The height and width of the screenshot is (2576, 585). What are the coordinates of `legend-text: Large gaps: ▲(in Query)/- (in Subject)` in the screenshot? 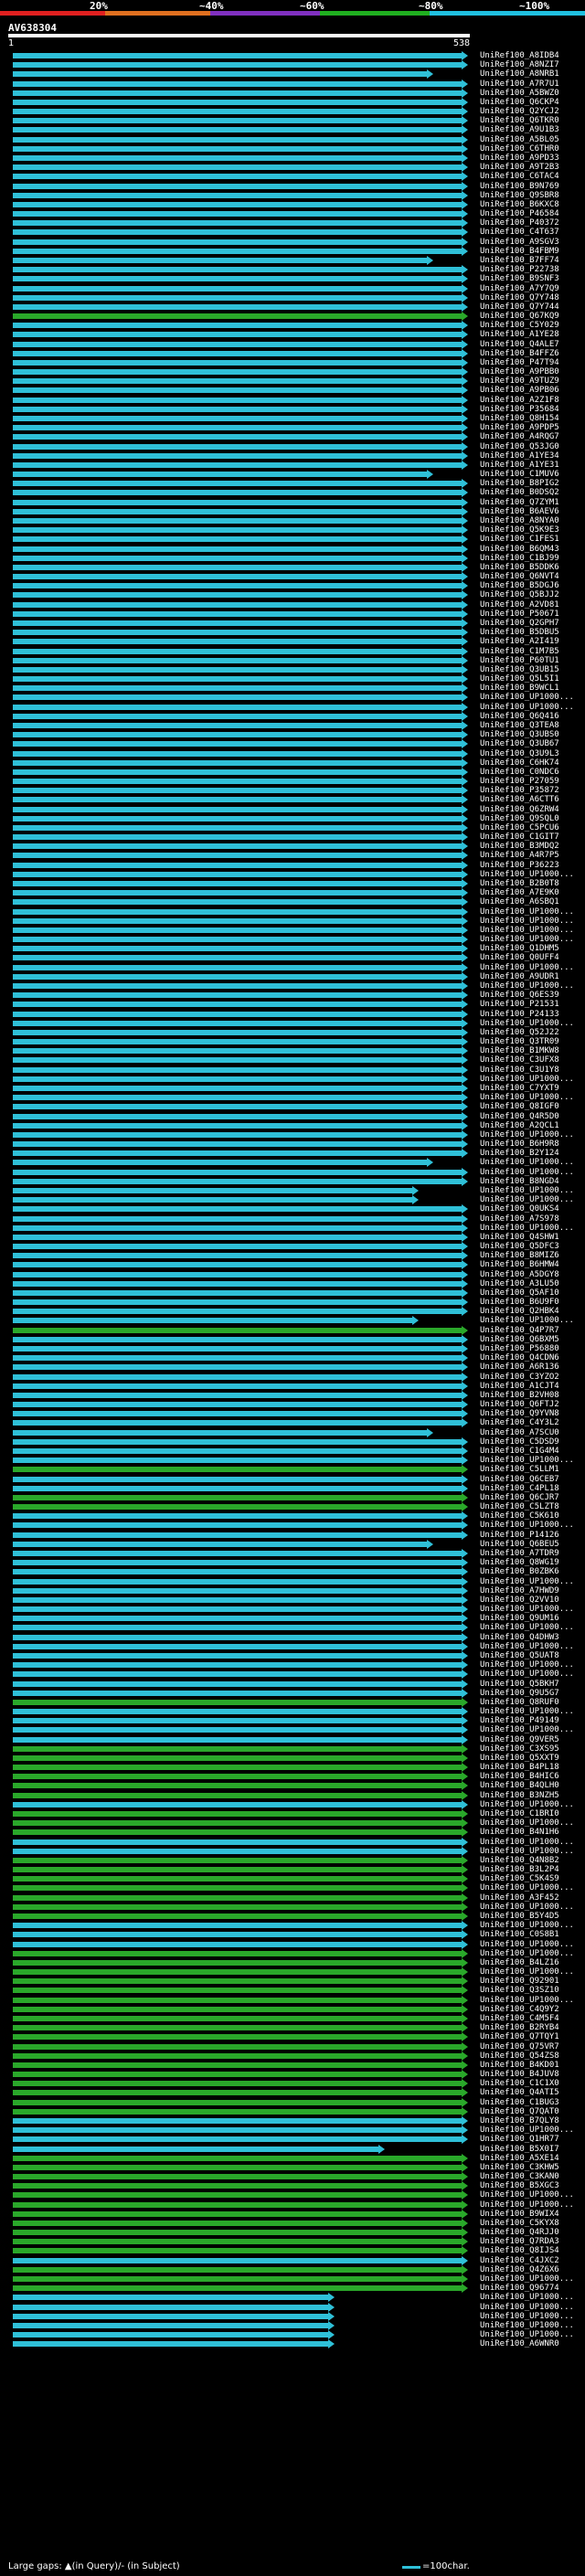 It's located at (94, 2566).